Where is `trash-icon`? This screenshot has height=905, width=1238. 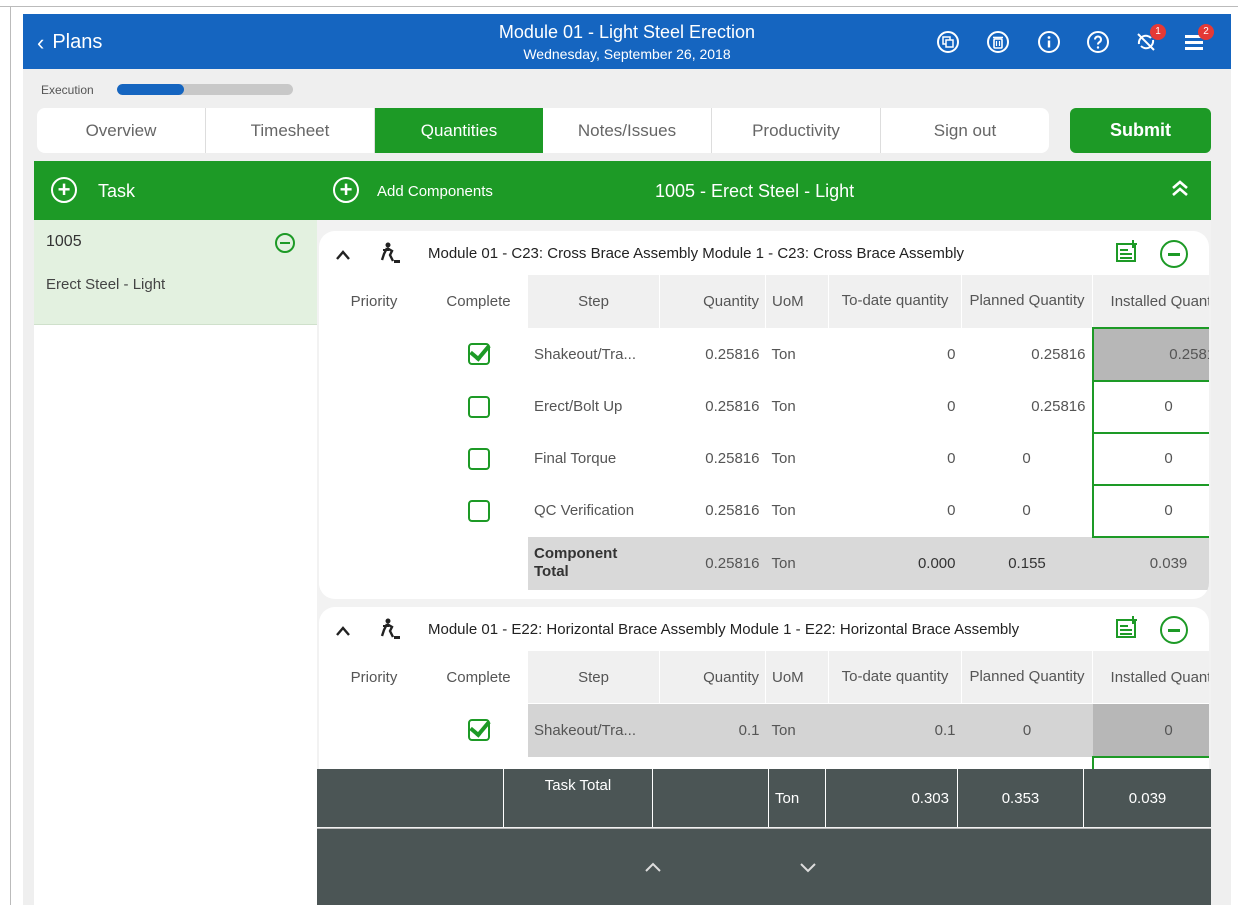
trash-icon is located at coordinates (998, 42).